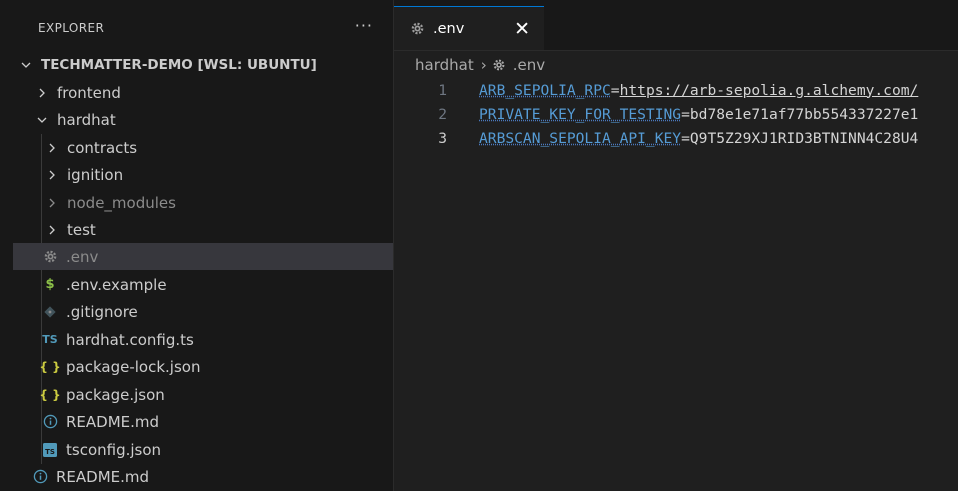 Image resolution: width=958 pixels, height=491 pixels. I want to click on tree-item-label: package-lock.json, so click(133, 366).